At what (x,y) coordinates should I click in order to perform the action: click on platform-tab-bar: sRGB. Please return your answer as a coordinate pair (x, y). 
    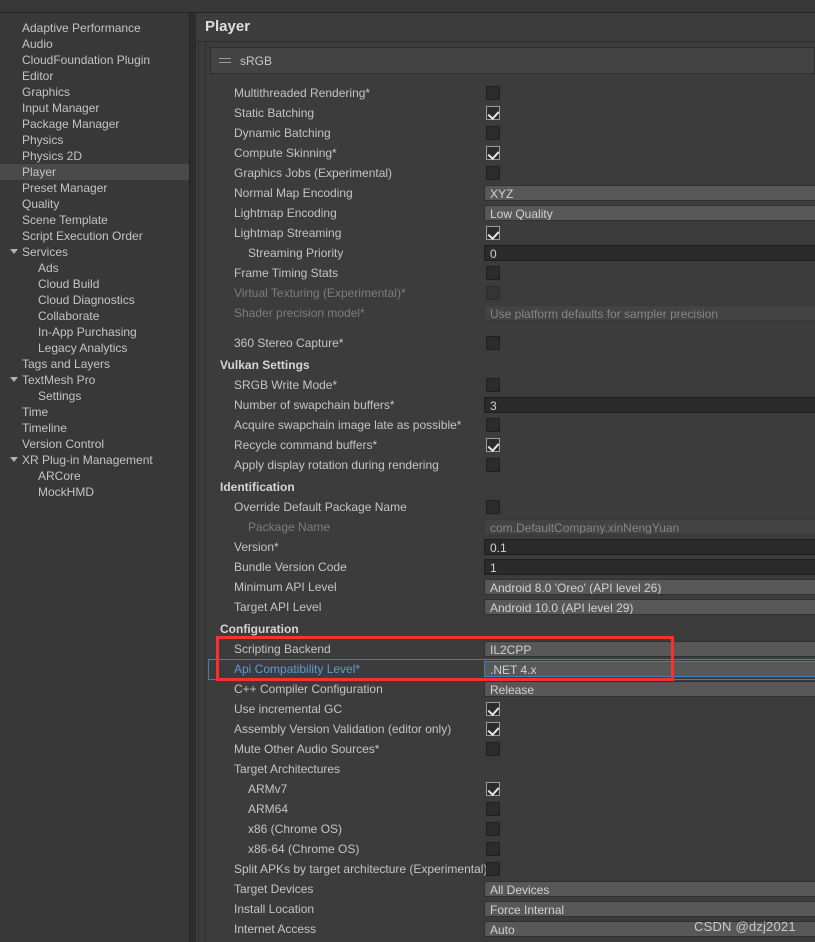
    Looking at the image, I should click on (512, 60).